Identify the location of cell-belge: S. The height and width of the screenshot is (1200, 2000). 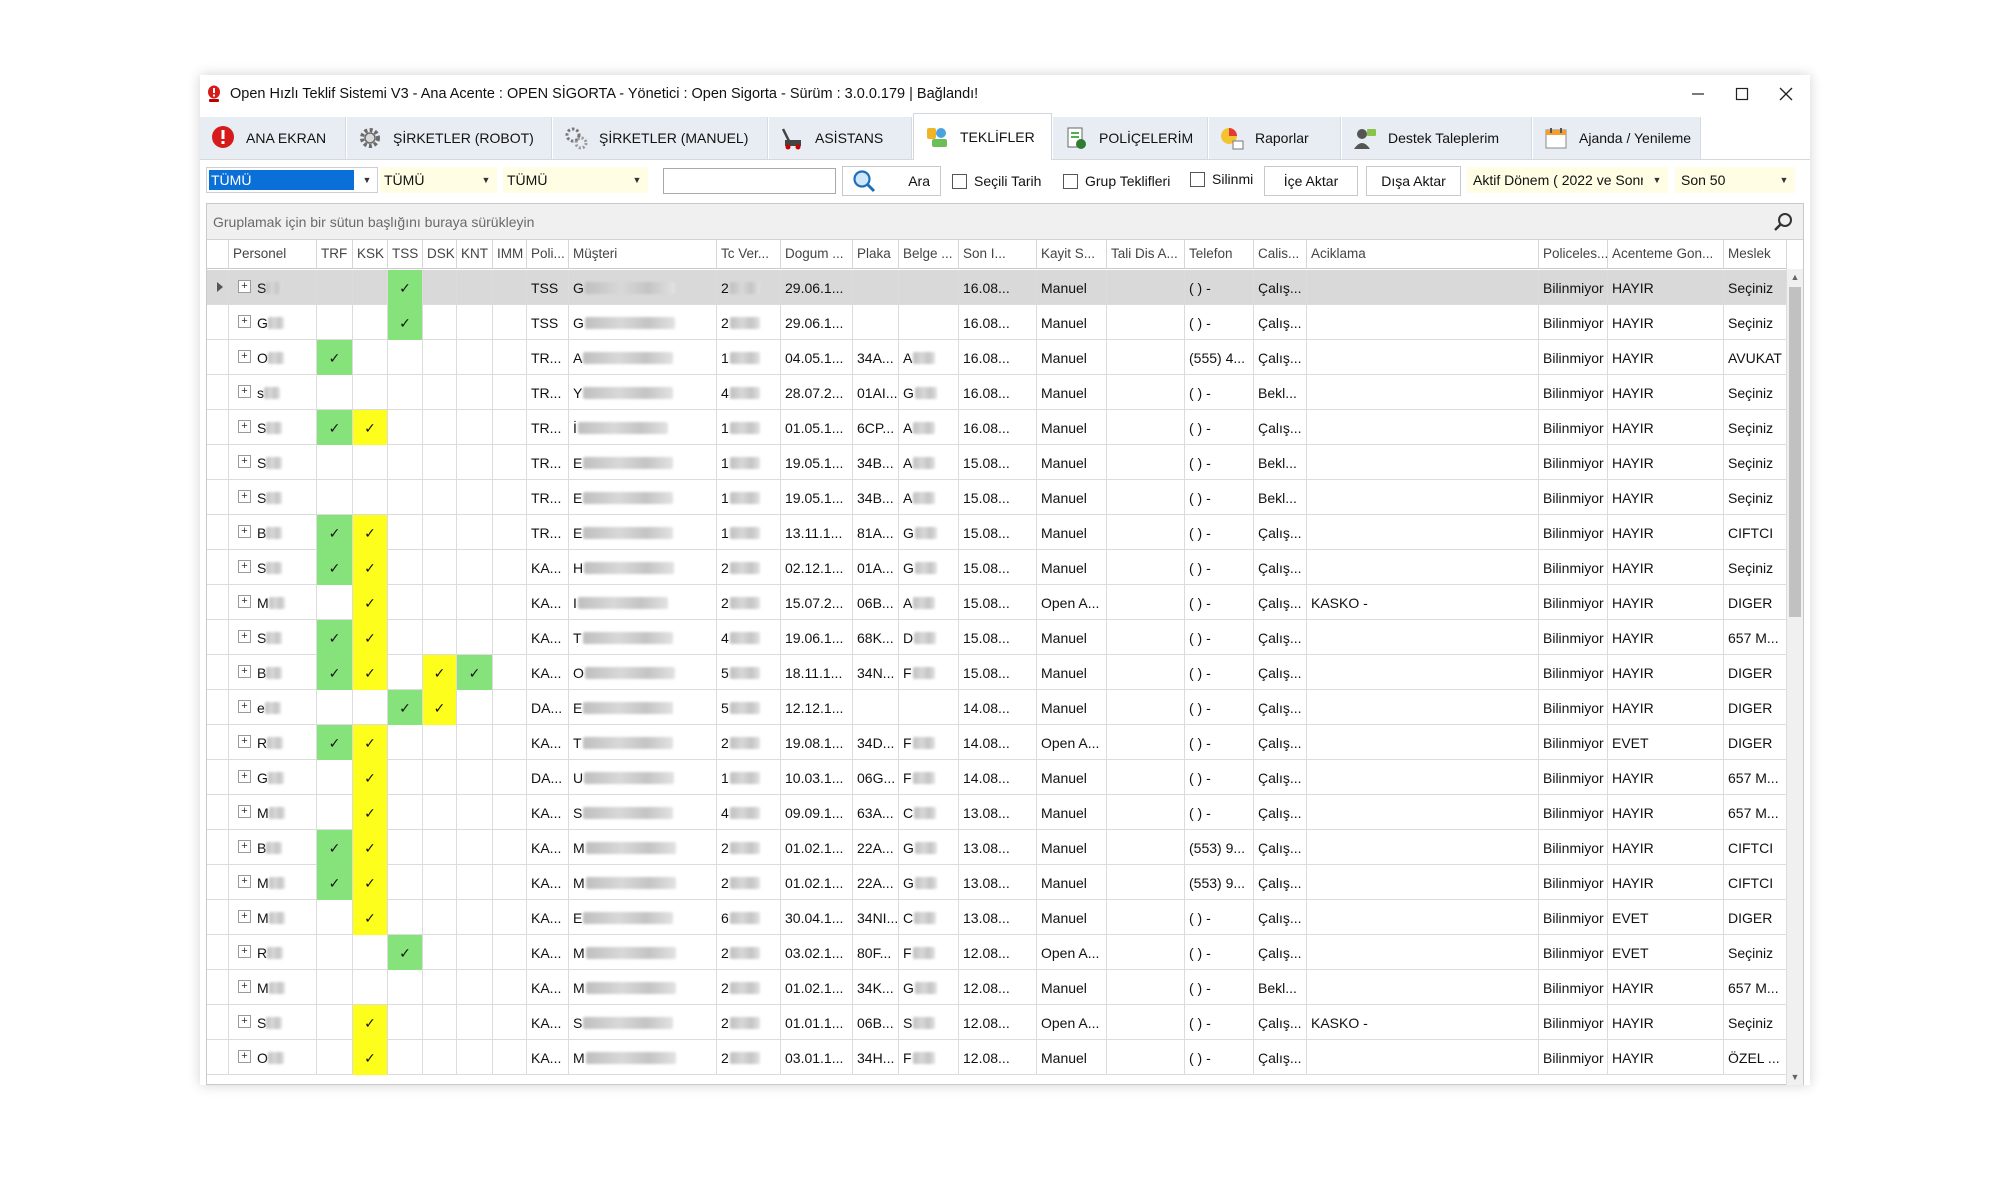
(929, 1022).